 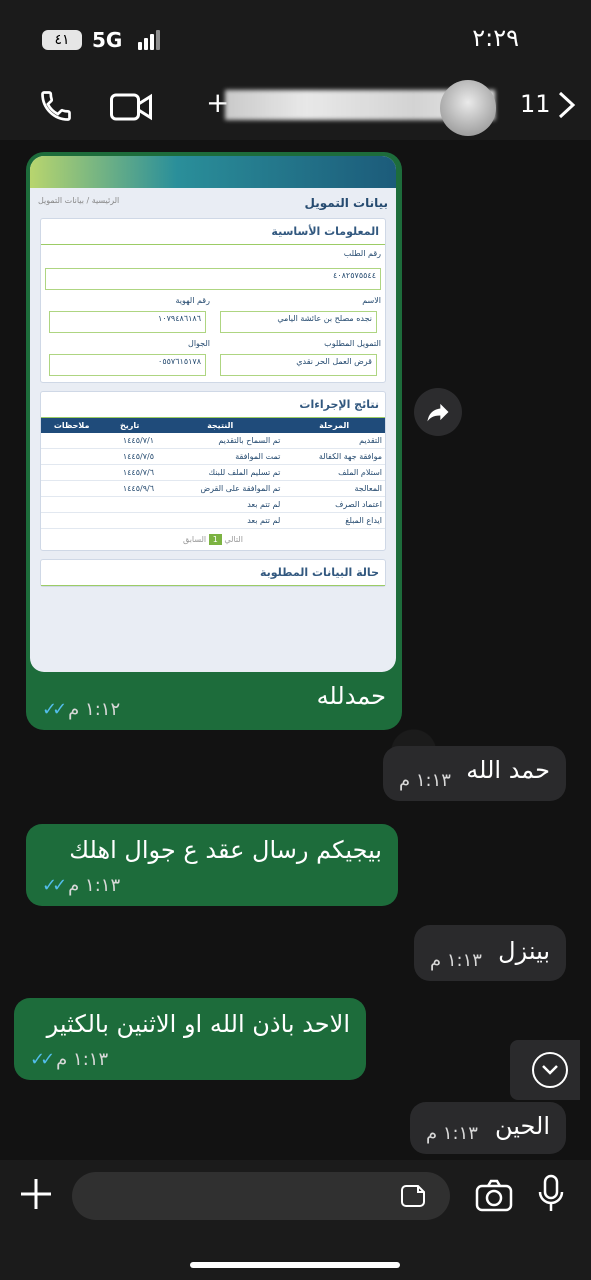 I want to click on mobile-label: الجوال, so click(x=199, y=343).